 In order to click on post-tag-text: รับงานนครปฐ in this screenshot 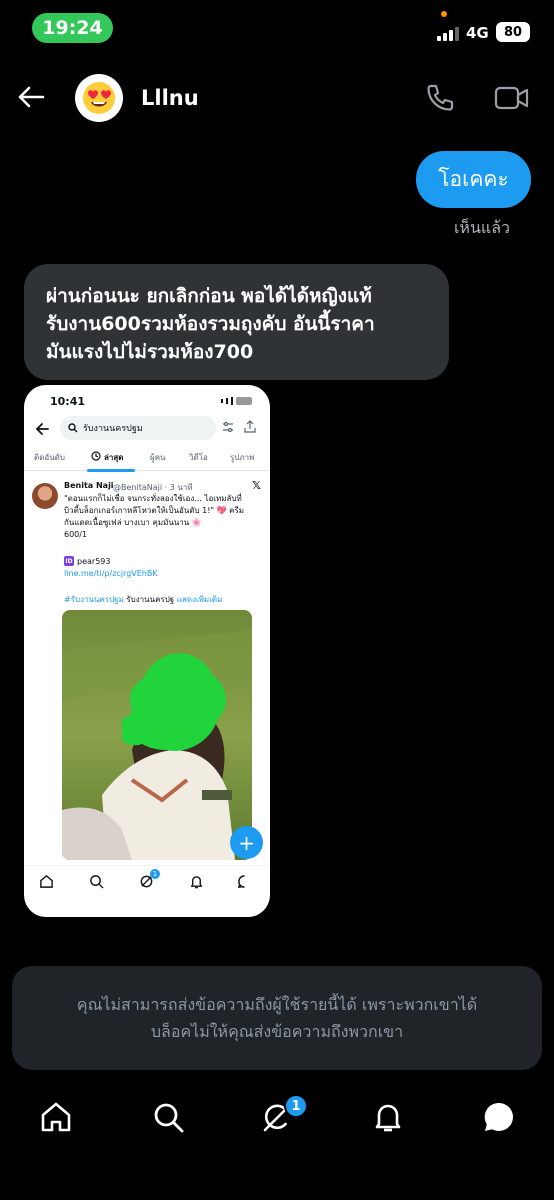, I will do `click(149, 599)`.